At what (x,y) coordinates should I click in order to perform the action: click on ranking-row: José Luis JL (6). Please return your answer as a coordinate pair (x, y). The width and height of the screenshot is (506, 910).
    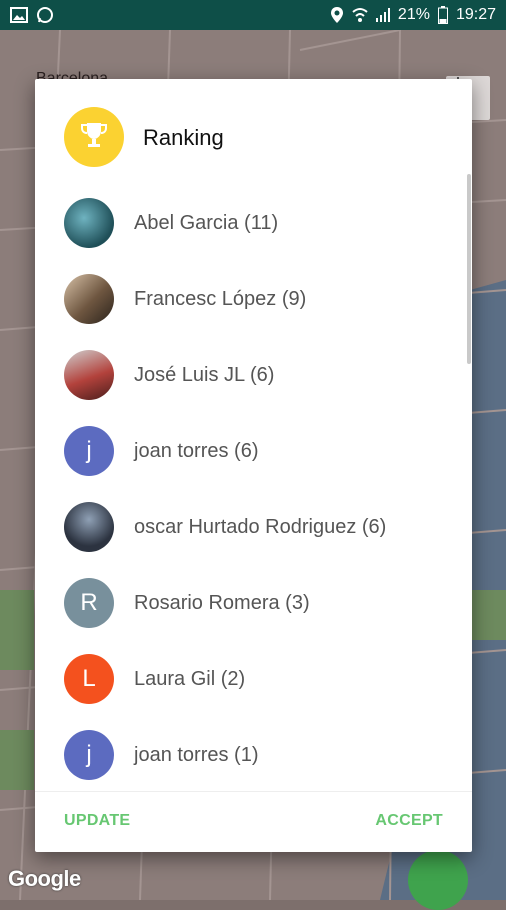
    Looking at the image, I should click on (253, 375).